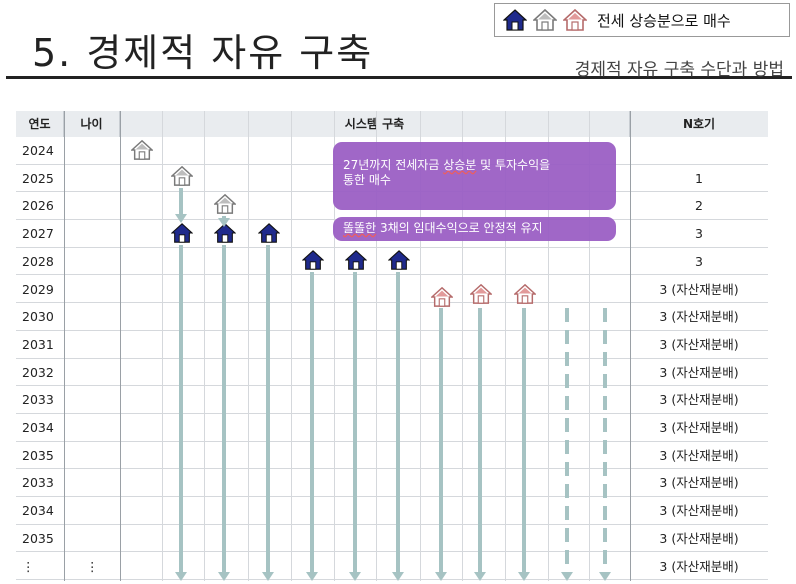  What do you see at coordinates (392, 290) in the screenshot?
I see `table-row: 2029 3 (자산재분배)` at bounding box center [392, 290].